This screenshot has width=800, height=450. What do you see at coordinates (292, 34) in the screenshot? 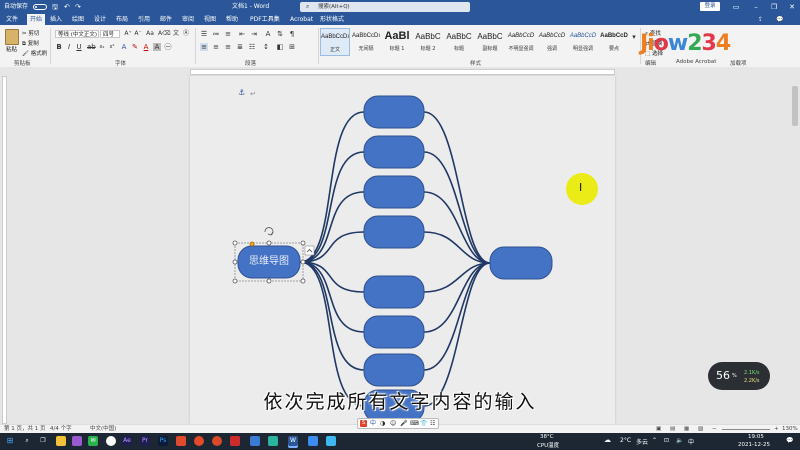
I see `show-marks-icon: ¶` at bounding box center [292, 34].